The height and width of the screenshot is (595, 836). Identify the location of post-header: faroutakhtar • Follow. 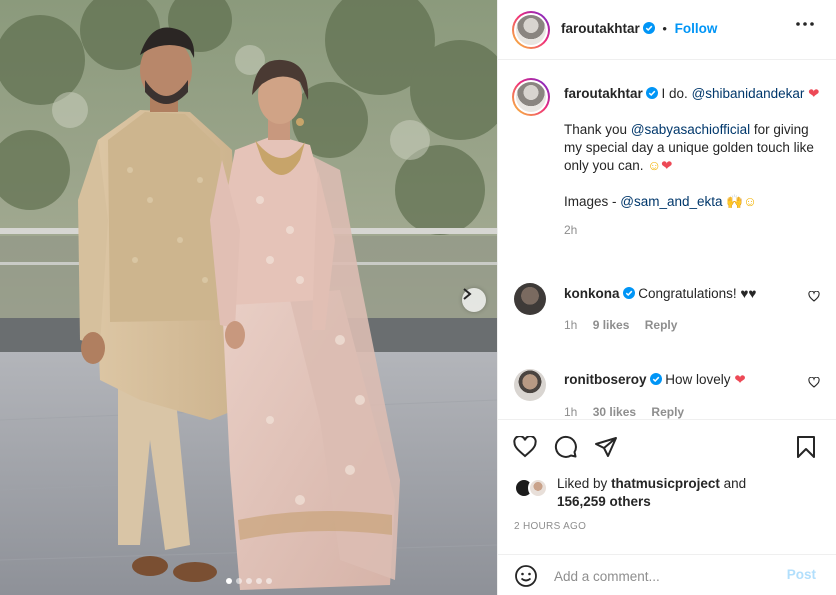
(667, 30).